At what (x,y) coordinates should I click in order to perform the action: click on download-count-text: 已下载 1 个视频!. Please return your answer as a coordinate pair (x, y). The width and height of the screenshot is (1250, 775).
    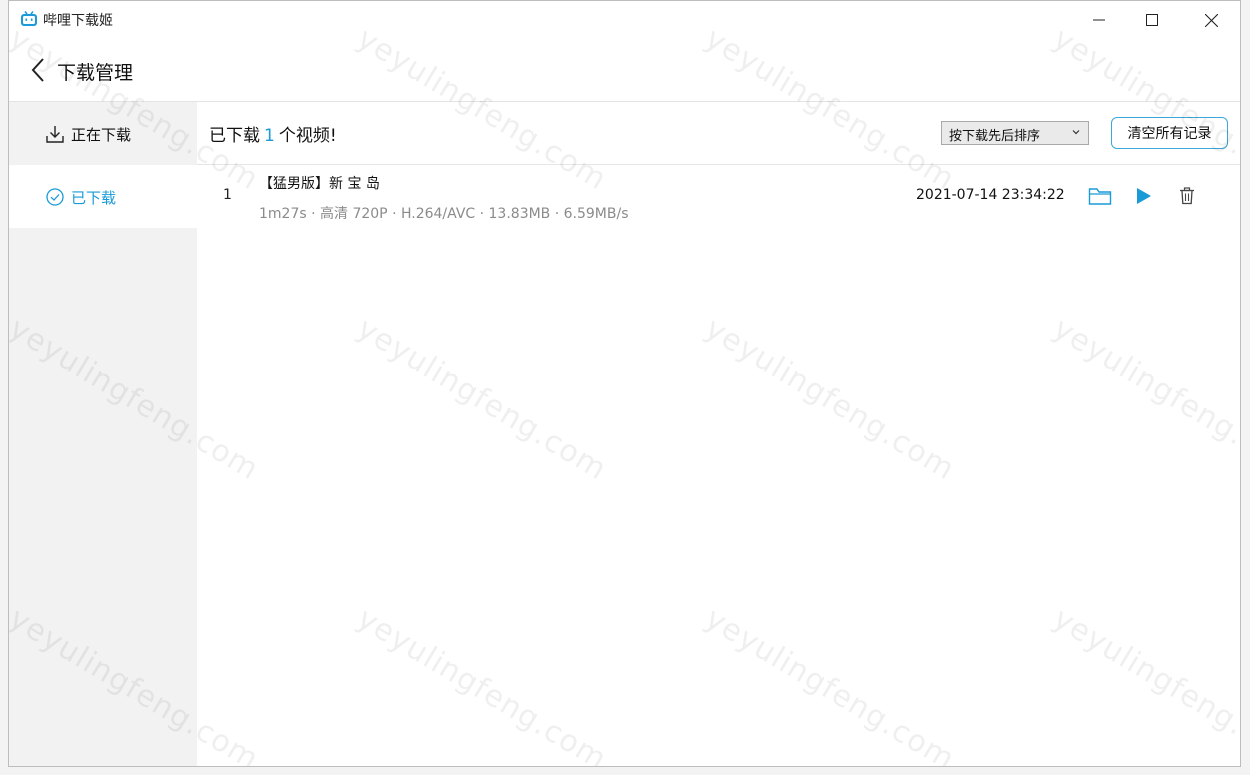
    Looking at the image, I should click on (273, 133).